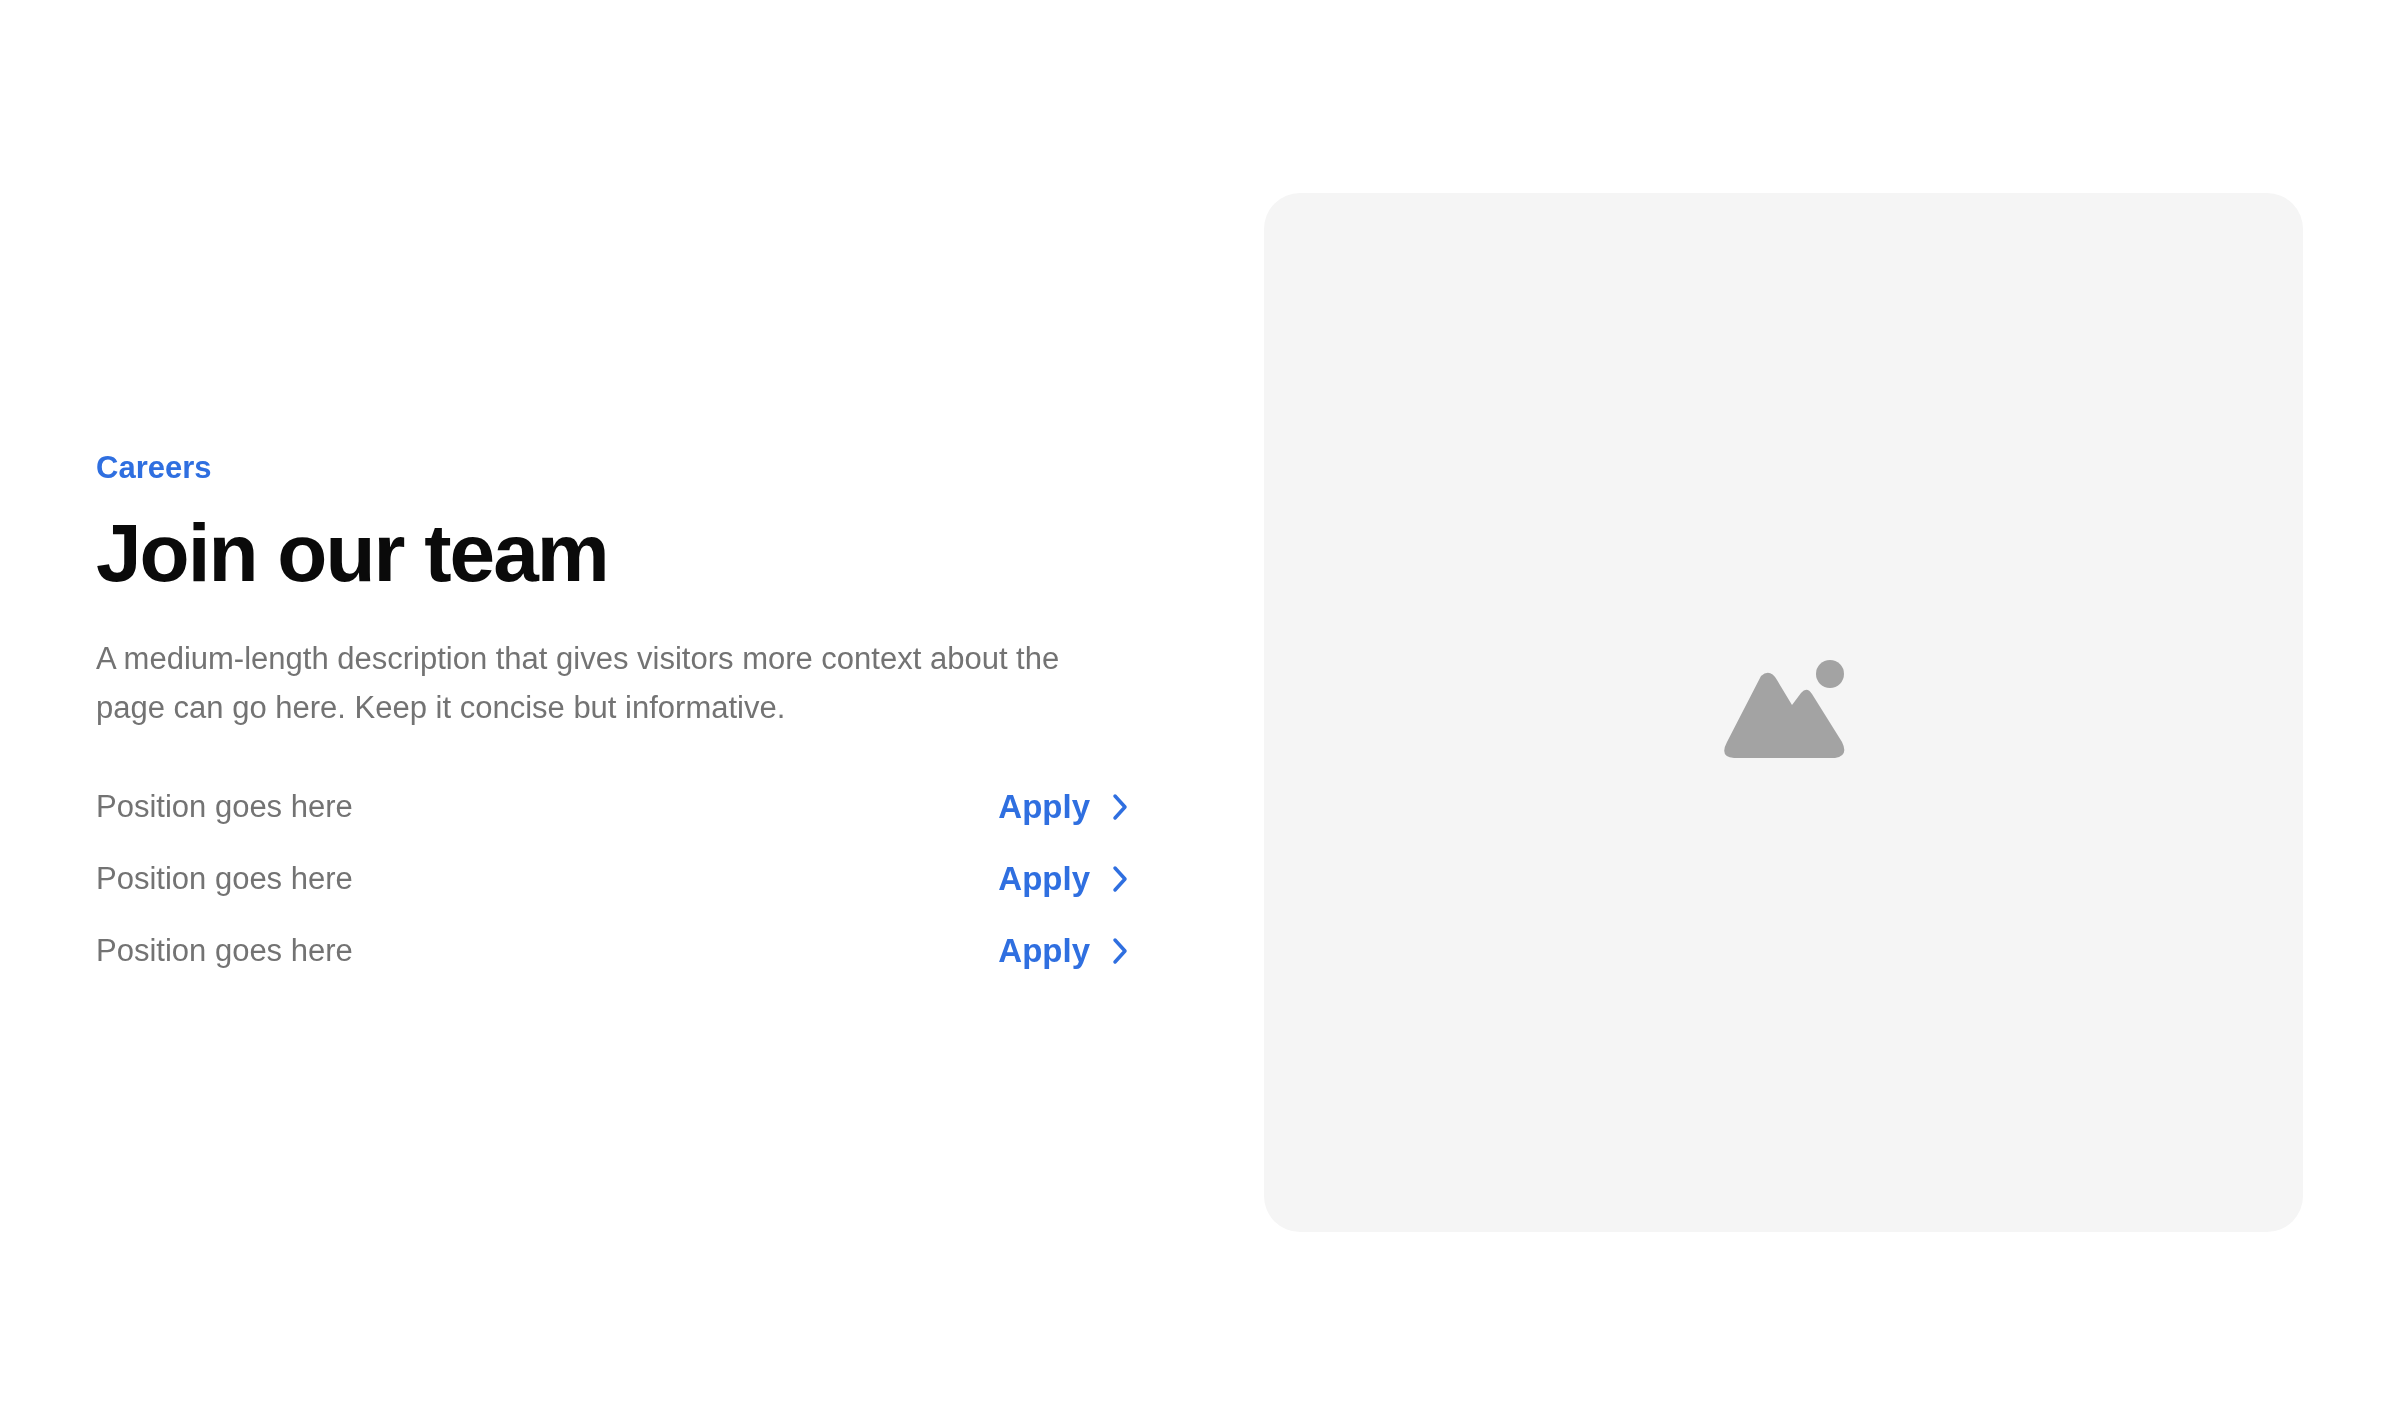 This screenshot has width=2400, height=1424. Describe the element at coordinates (578, 684) in the screenshot. I see `description-text: A medium-length description that gives visitors more context about the page can go here. Keep it concise but informative.` at that location.